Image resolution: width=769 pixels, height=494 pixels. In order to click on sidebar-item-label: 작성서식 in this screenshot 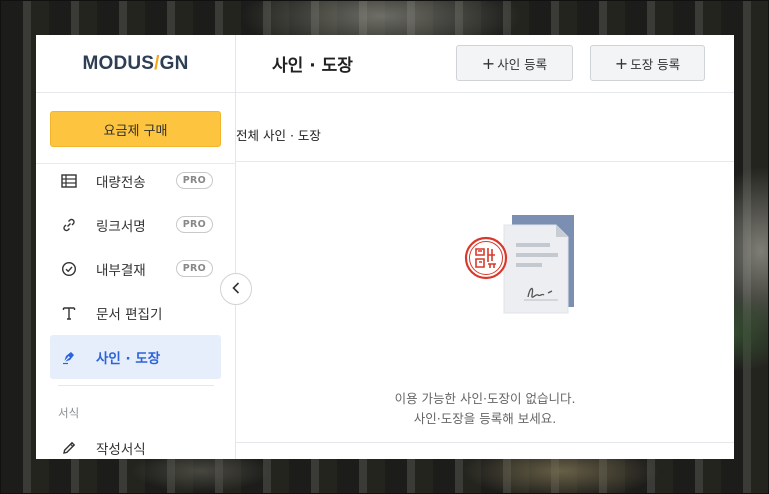, I will do `click(121, 450)`.